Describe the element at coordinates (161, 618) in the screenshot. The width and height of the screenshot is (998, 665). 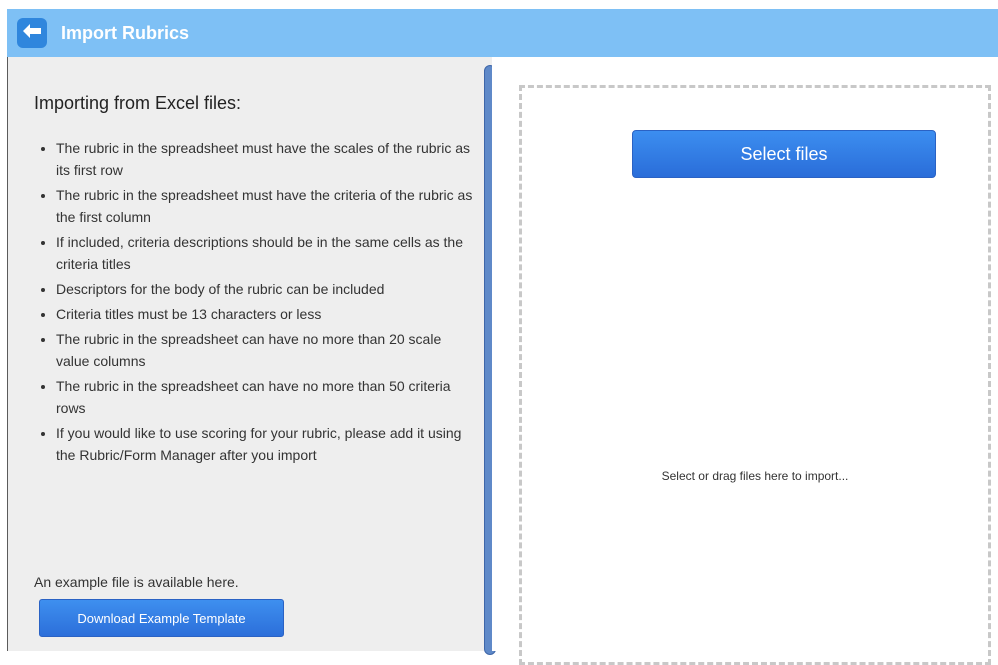
I see `download-template-button: Download Example Template` at that location.